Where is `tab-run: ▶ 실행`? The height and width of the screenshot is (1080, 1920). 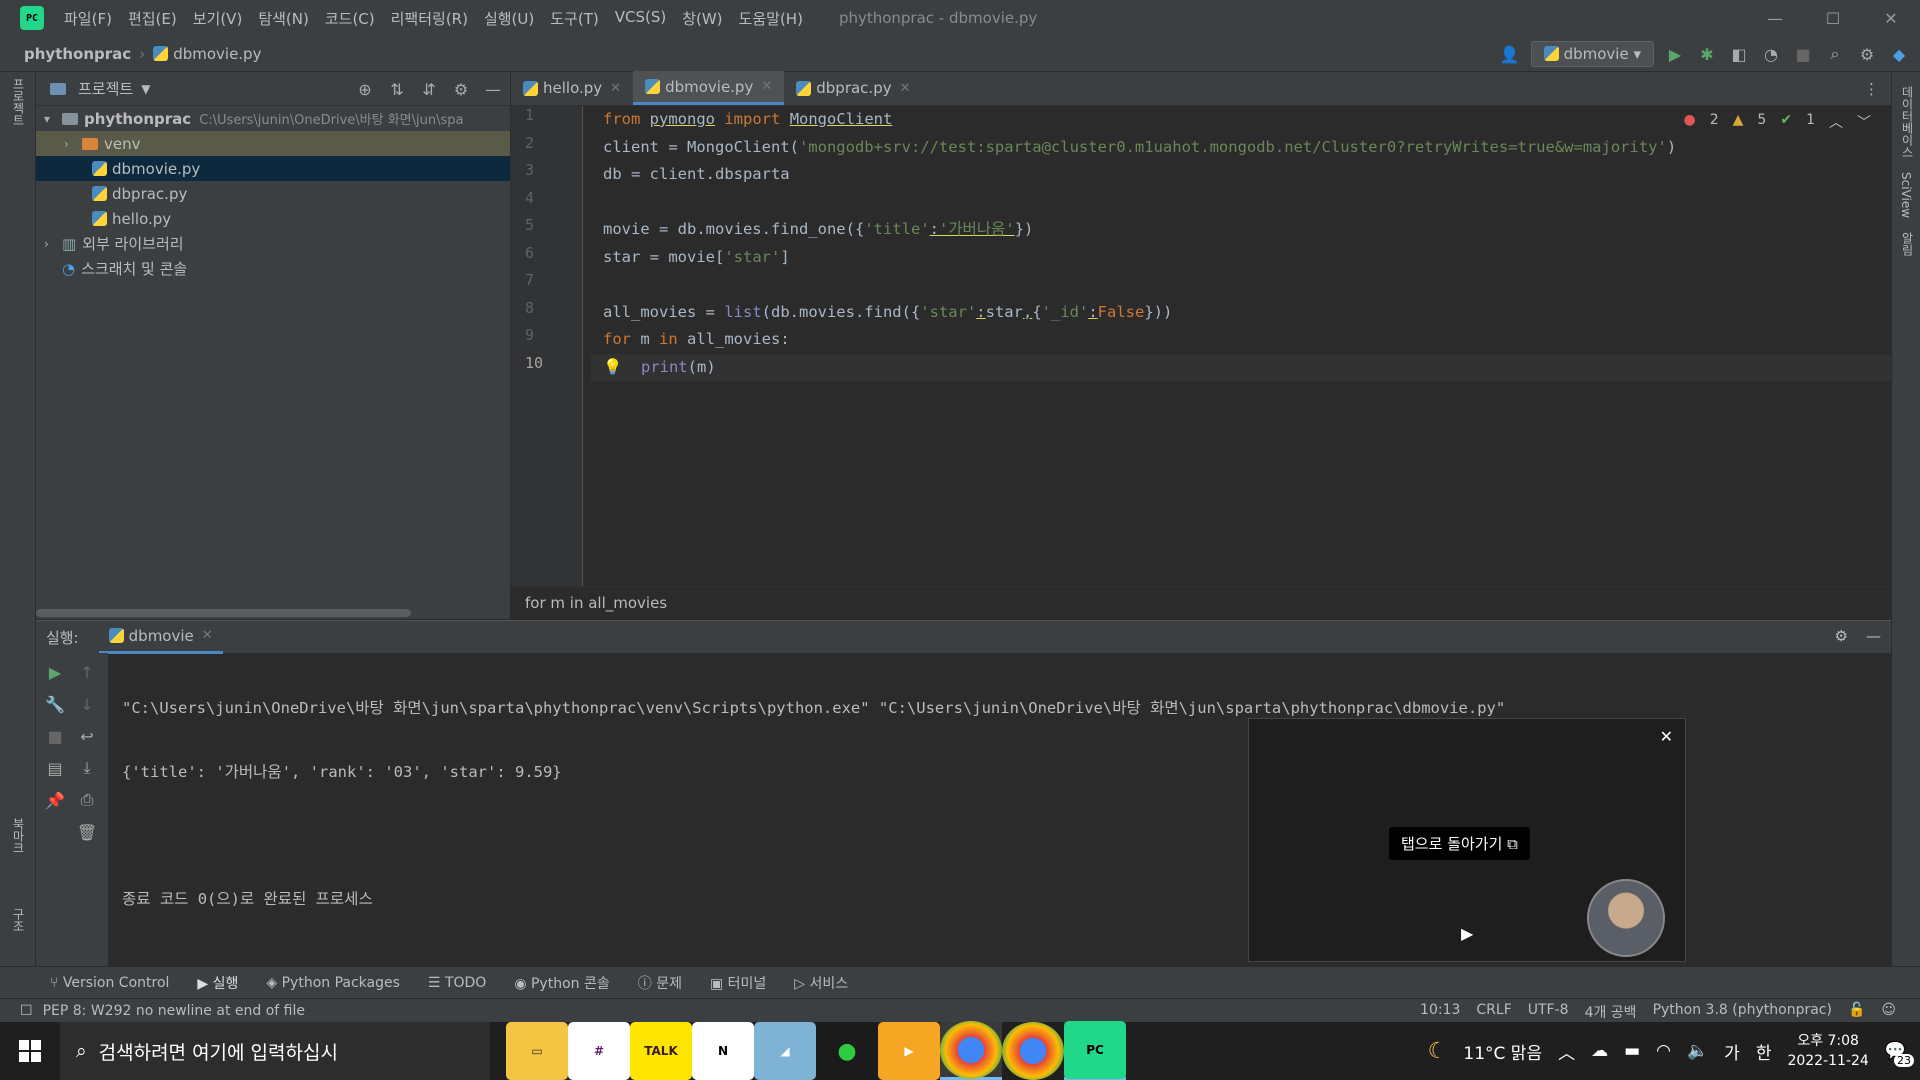 tab-run: ▶ 실행 is located at coordinates (217, 983).